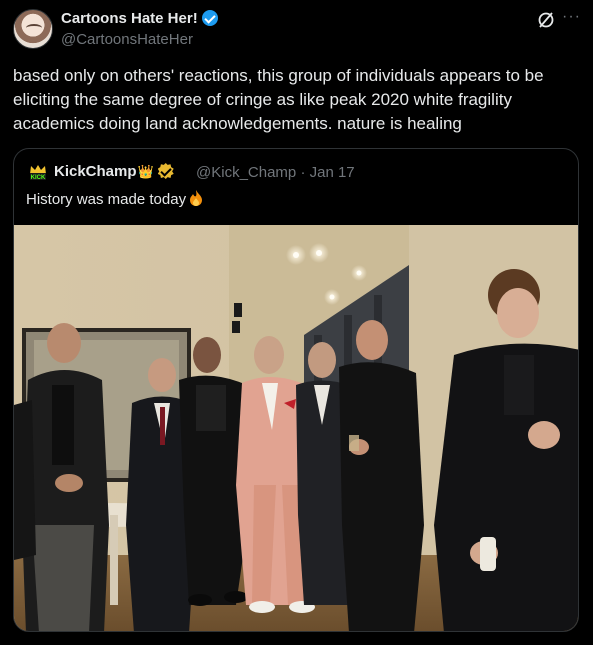 This screenshot has height=645, width=593. Describe the element at coordinates (546, 20) in the screenshot. I see `grok-icon` at that location.